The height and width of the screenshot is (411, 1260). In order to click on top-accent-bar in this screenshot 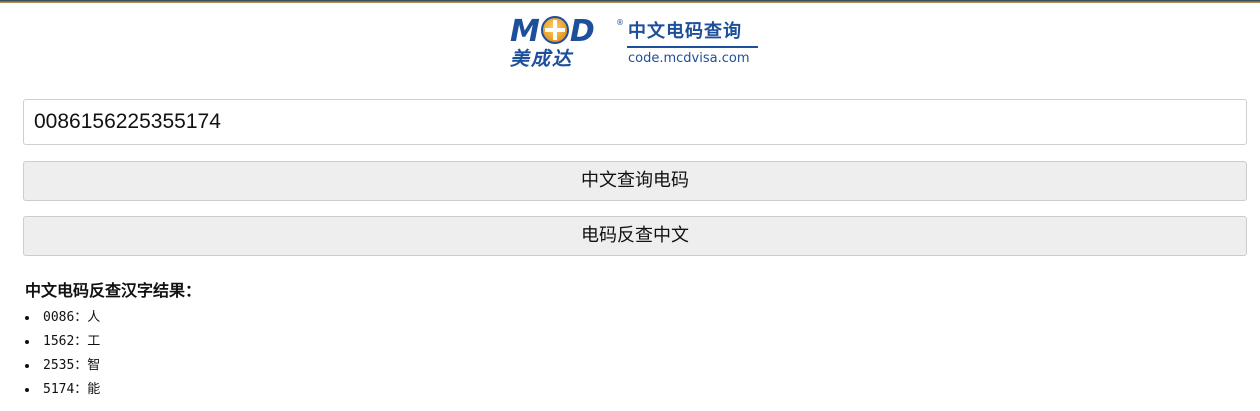, I will do `click(630, 1)`.